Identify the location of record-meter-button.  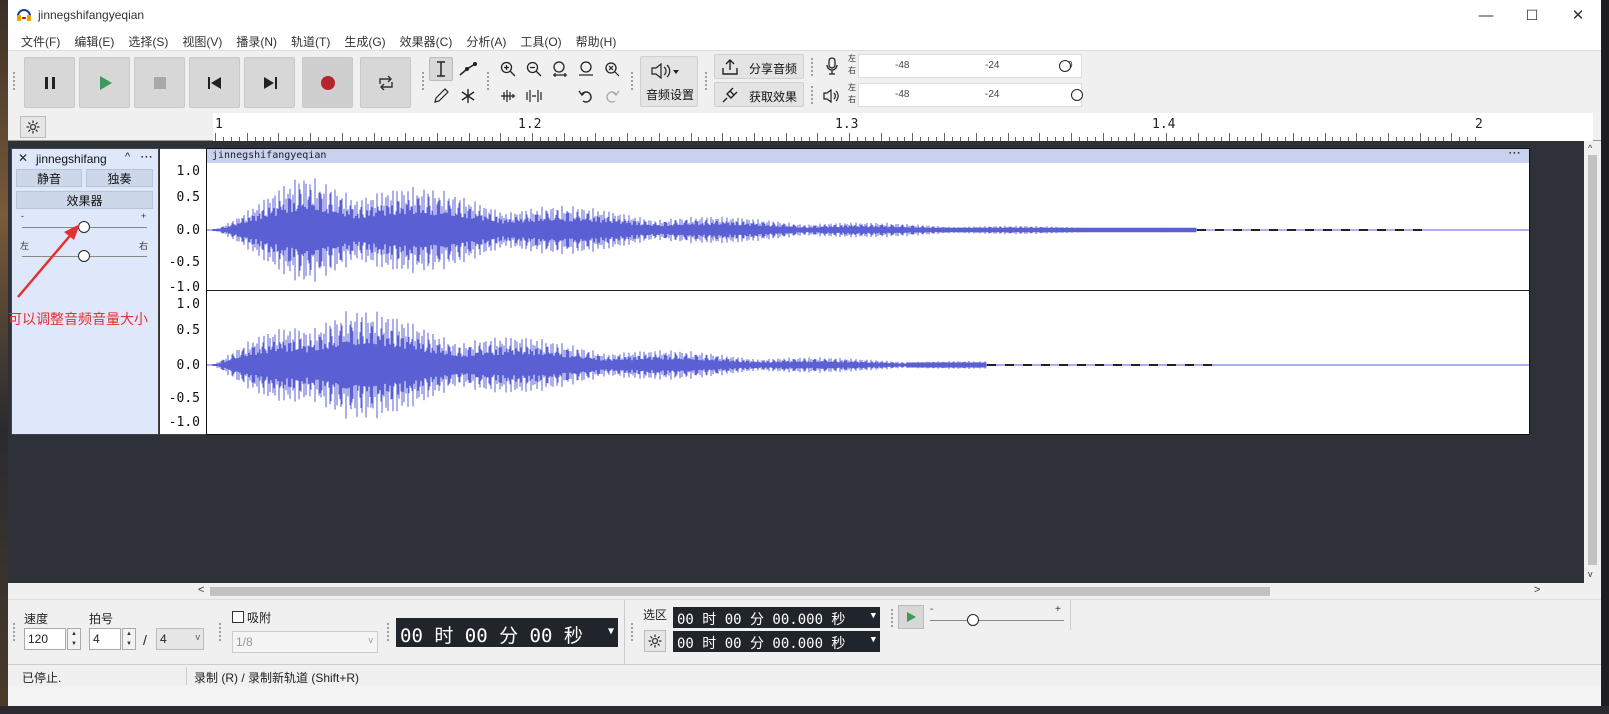
(832, 66).